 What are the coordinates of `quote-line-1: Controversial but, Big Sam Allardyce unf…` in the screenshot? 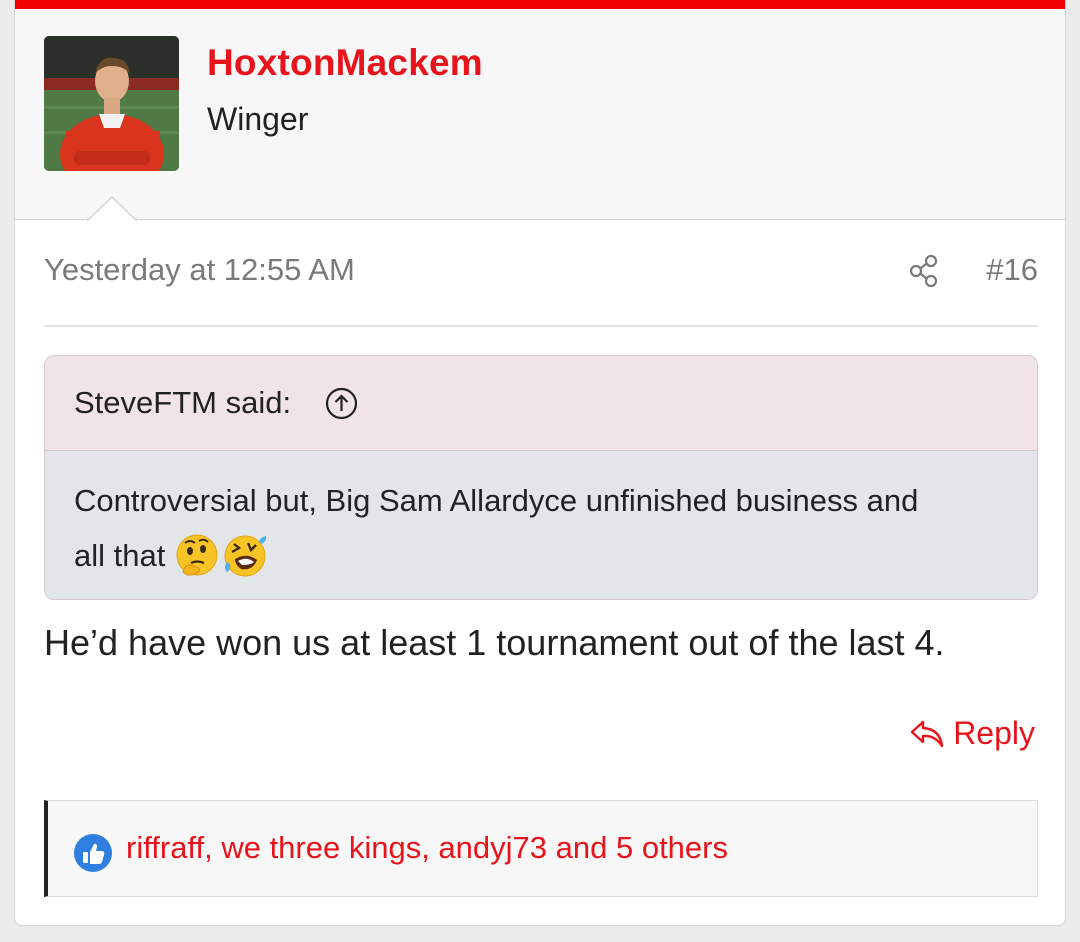 It's located at (496, 500).